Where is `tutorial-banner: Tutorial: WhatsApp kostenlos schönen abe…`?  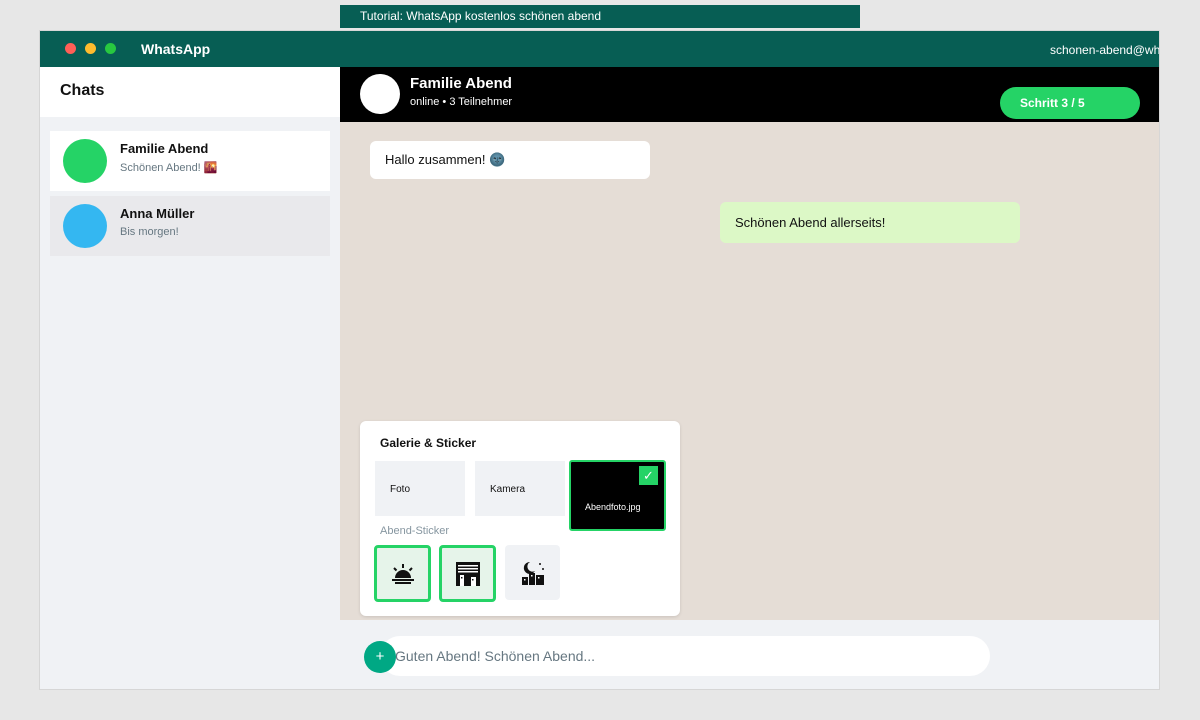
tutorial-banner: Tutorial: WhatsApp kostenlos schönen abe… is located at coordinates (600, 16).